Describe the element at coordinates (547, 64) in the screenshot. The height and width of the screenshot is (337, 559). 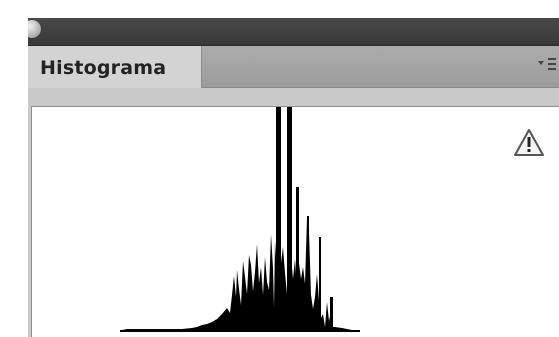
I see `panel-menu-icon` at that location.